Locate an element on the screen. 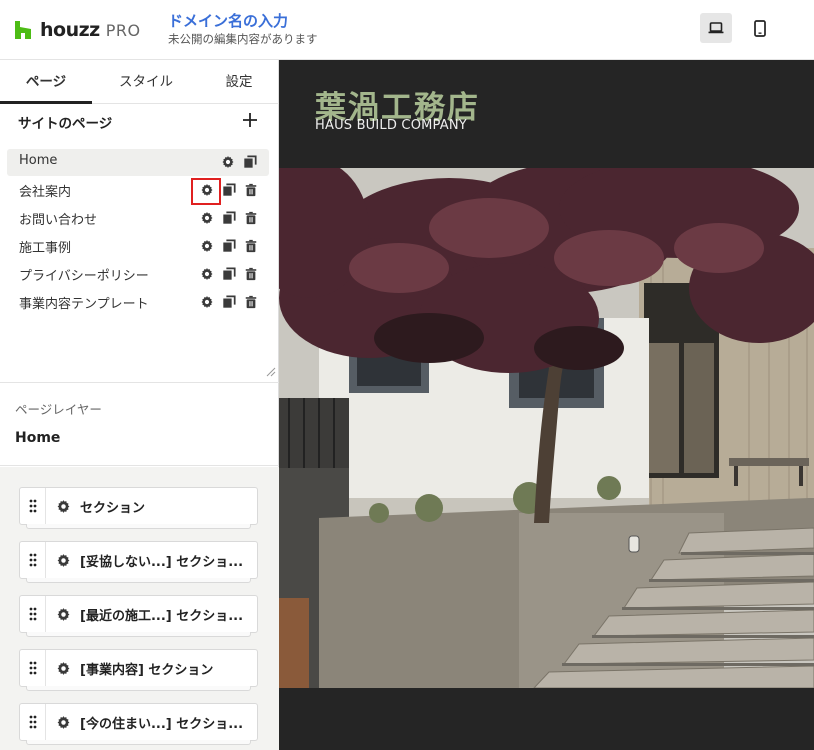 The image size is (814, 750). page-item-label: お問い合わせ is located at coordinates (58, 220).